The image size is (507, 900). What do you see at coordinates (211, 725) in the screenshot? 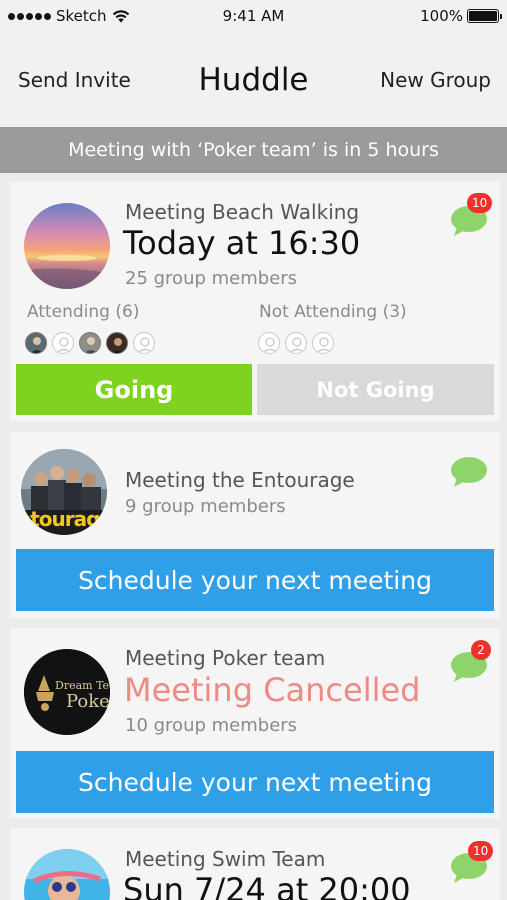
I see `member-count: 10 group members` at bounding box center [211, 725].